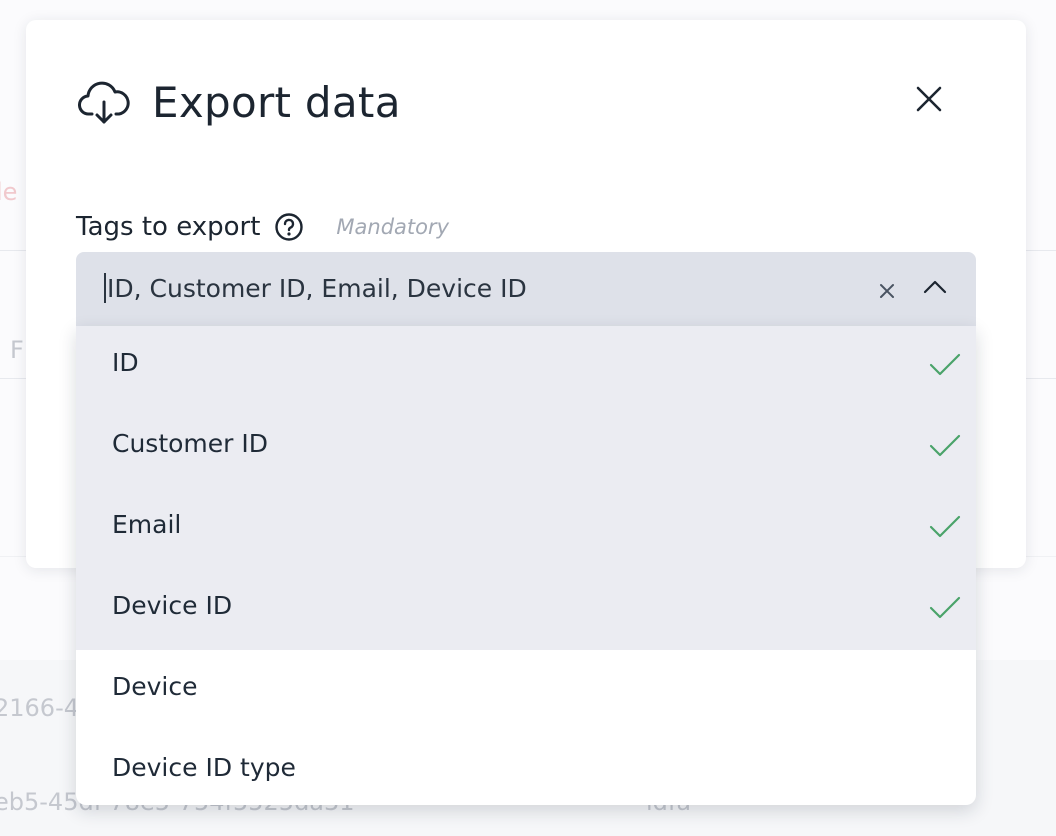 Image resolution: width=1056 pixels, height=836 pixels. I want to click on close-icon, so click(929, 99).